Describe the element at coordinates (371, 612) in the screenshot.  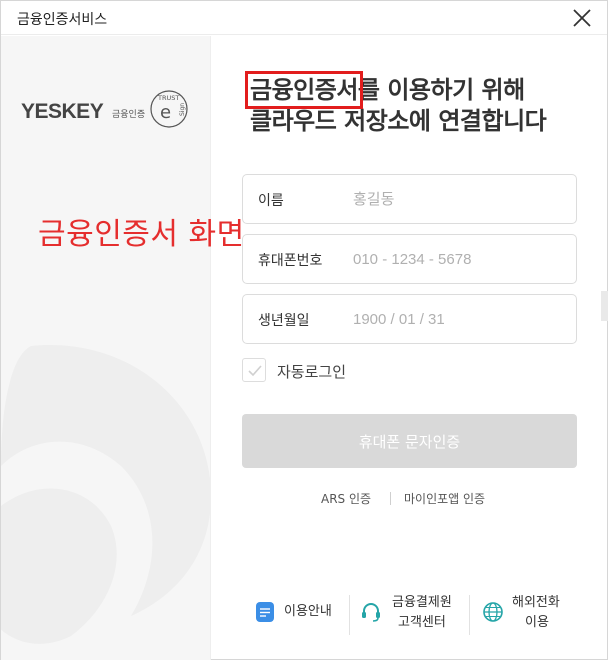
I see `headset-icon` at that location.